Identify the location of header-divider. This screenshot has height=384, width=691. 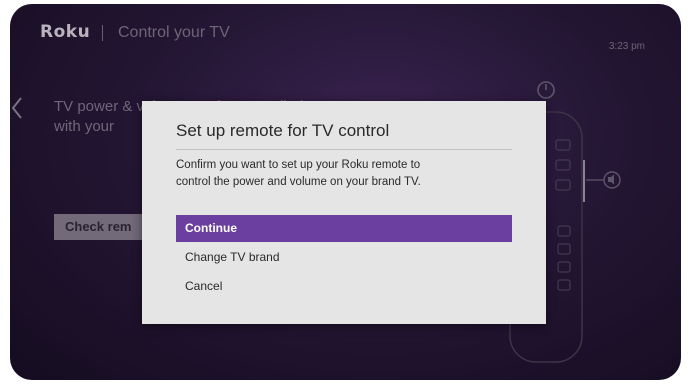
(102, 33).